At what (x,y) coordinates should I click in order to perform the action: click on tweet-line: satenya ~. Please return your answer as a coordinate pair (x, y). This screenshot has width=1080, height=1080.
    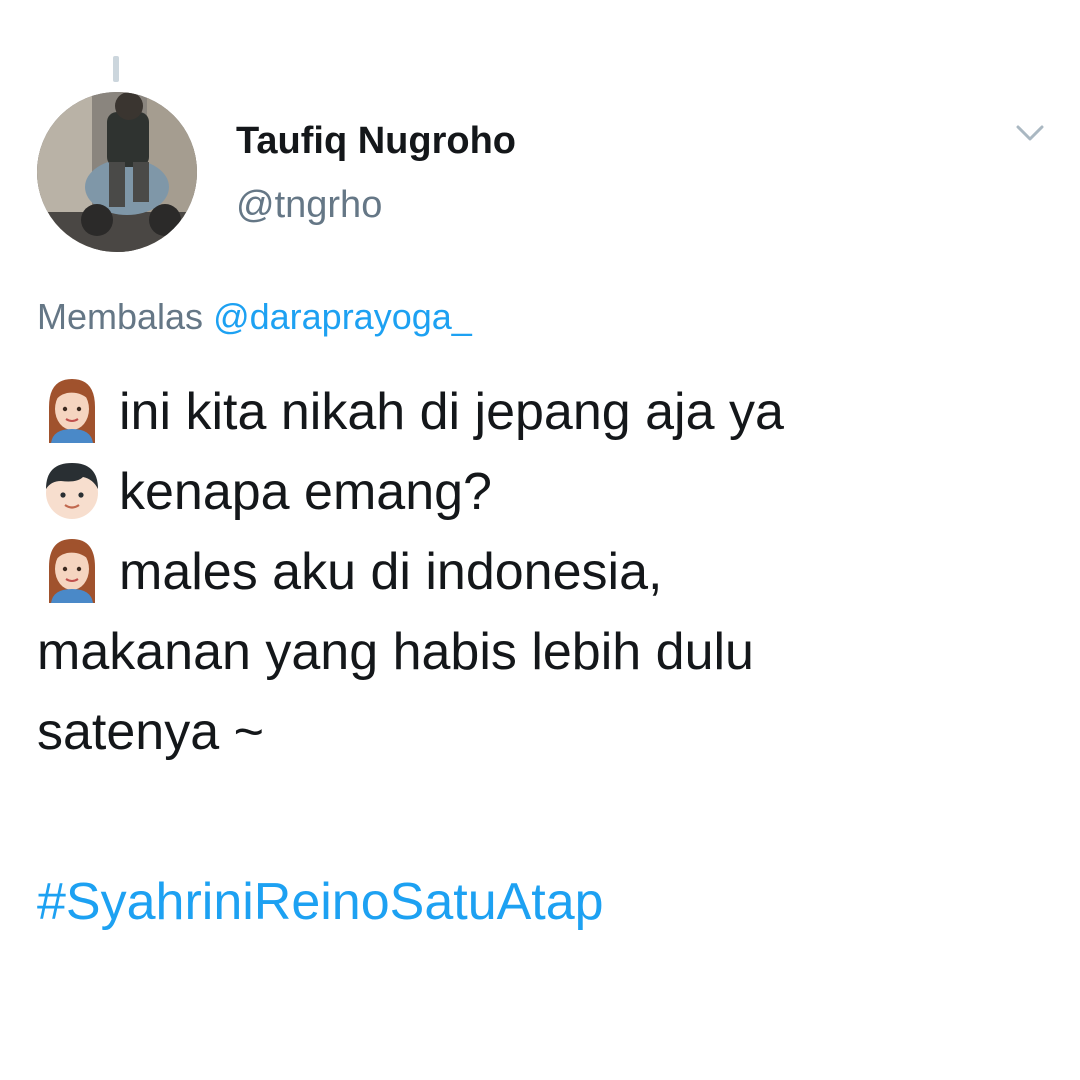
    Looking at the image, I should click on (537, 732).